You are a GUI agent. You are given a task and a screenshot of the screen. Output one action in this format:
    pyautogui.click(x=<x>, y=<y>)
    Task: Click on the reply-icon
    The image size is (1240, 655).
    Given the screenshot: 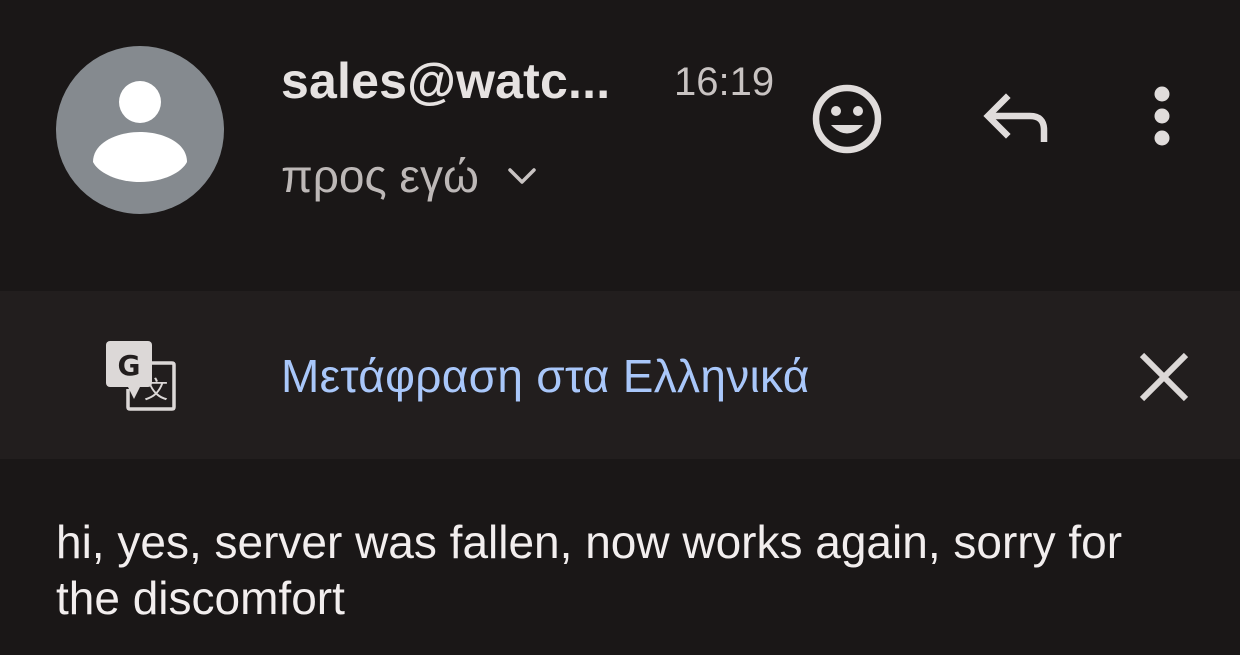 What is the action you would take?
    pyautogui.click(x=1015, y=117)
    